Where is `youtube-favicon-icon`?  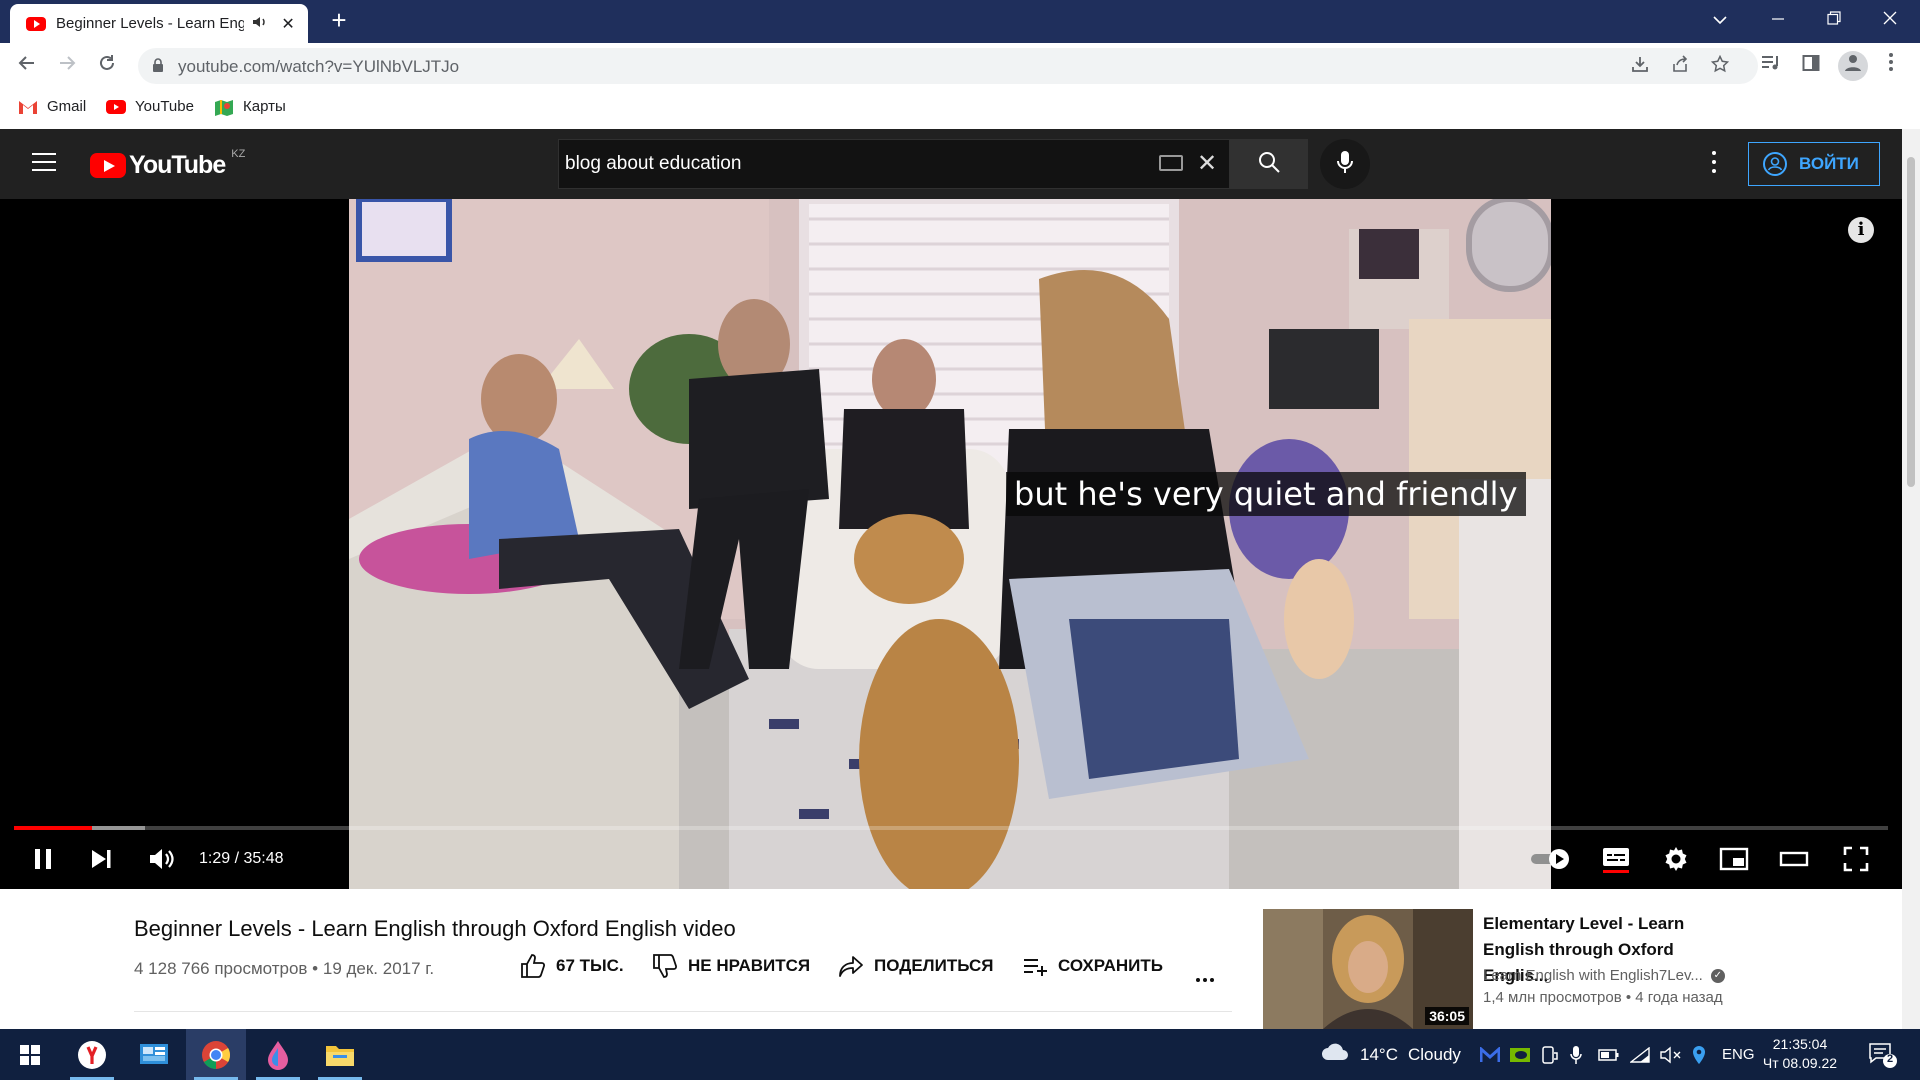 youtube-favicon-icon is located at coordinates (36, 23).